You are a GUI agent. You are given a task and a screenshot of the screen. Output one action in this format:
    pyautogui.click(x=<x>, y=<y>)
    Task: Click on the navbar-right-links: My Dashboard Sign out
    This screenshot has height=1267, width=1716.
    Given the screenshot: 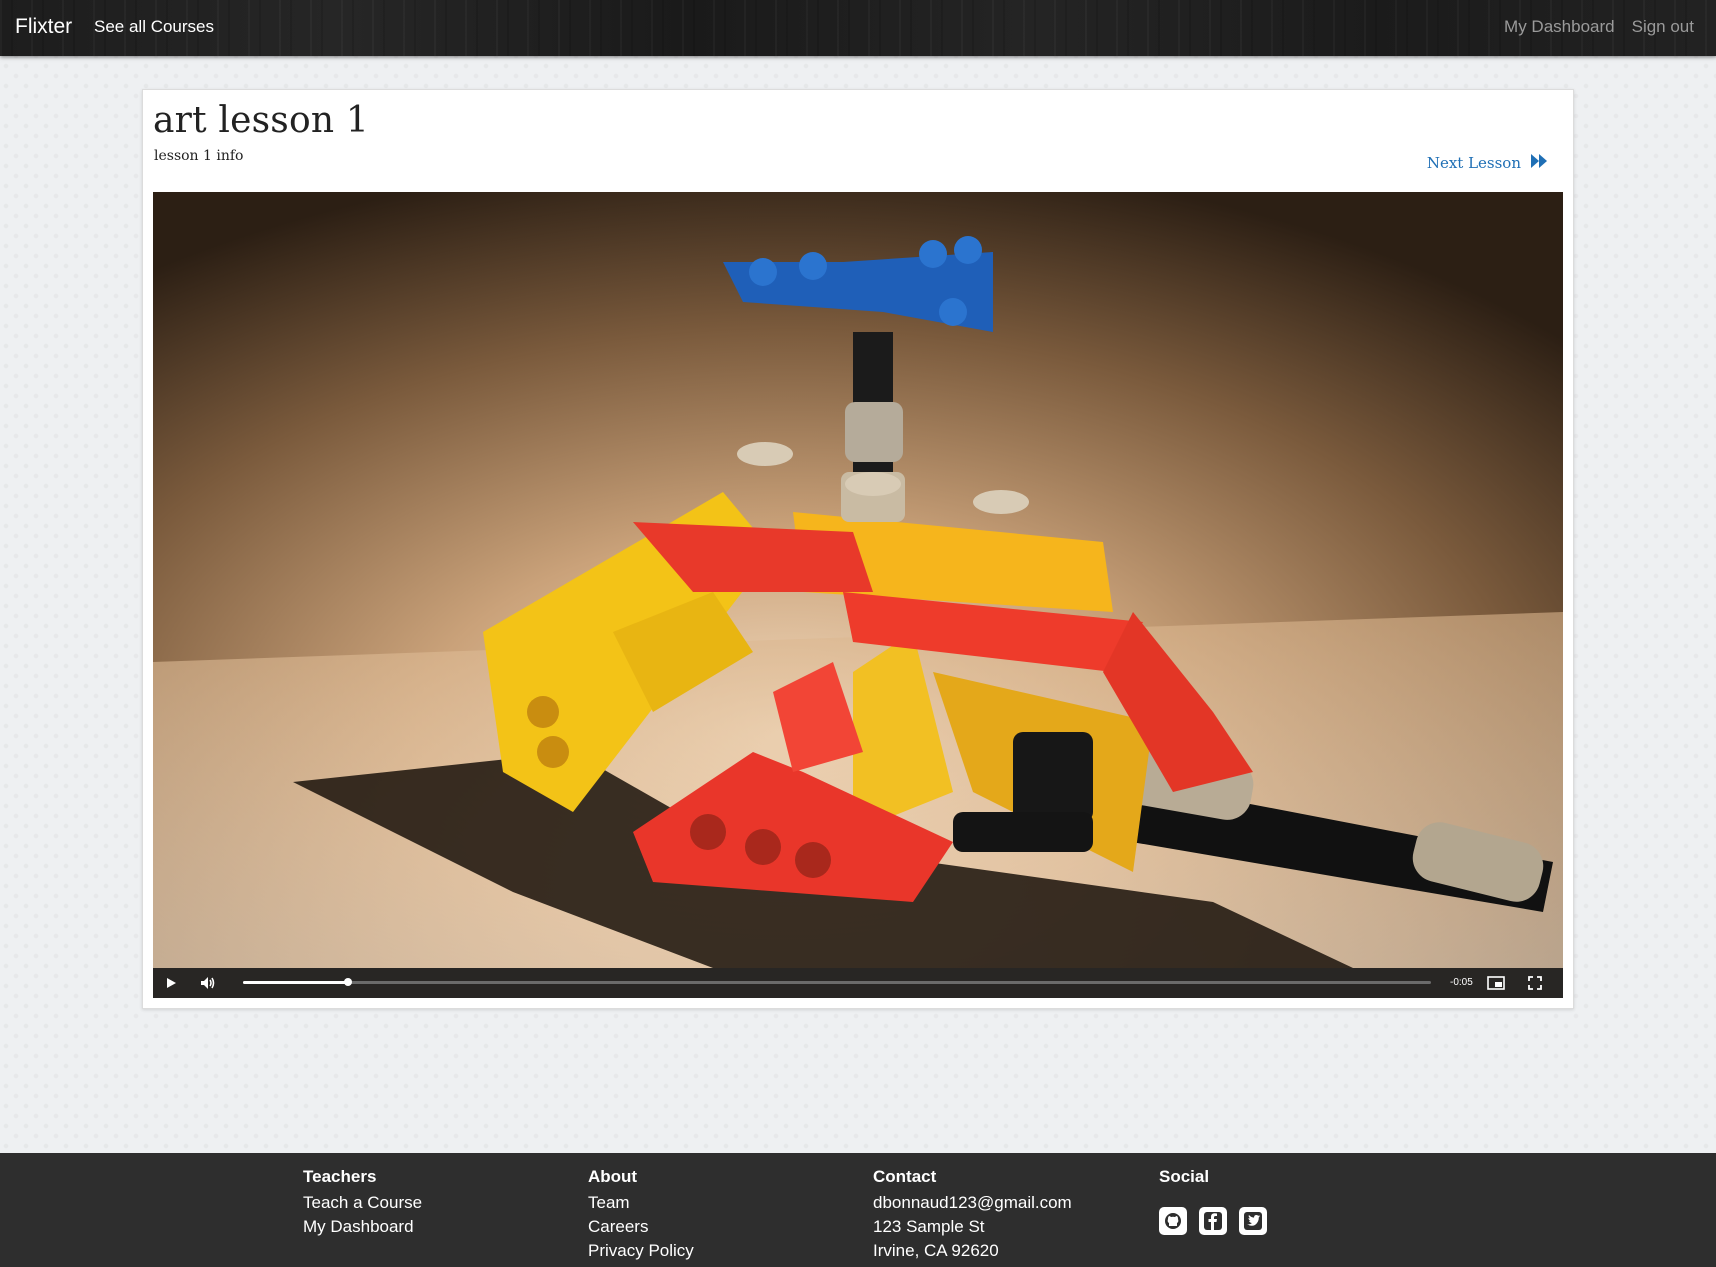 What is the action you would take?
    pyautogui.click(x=1599, y=27)
    